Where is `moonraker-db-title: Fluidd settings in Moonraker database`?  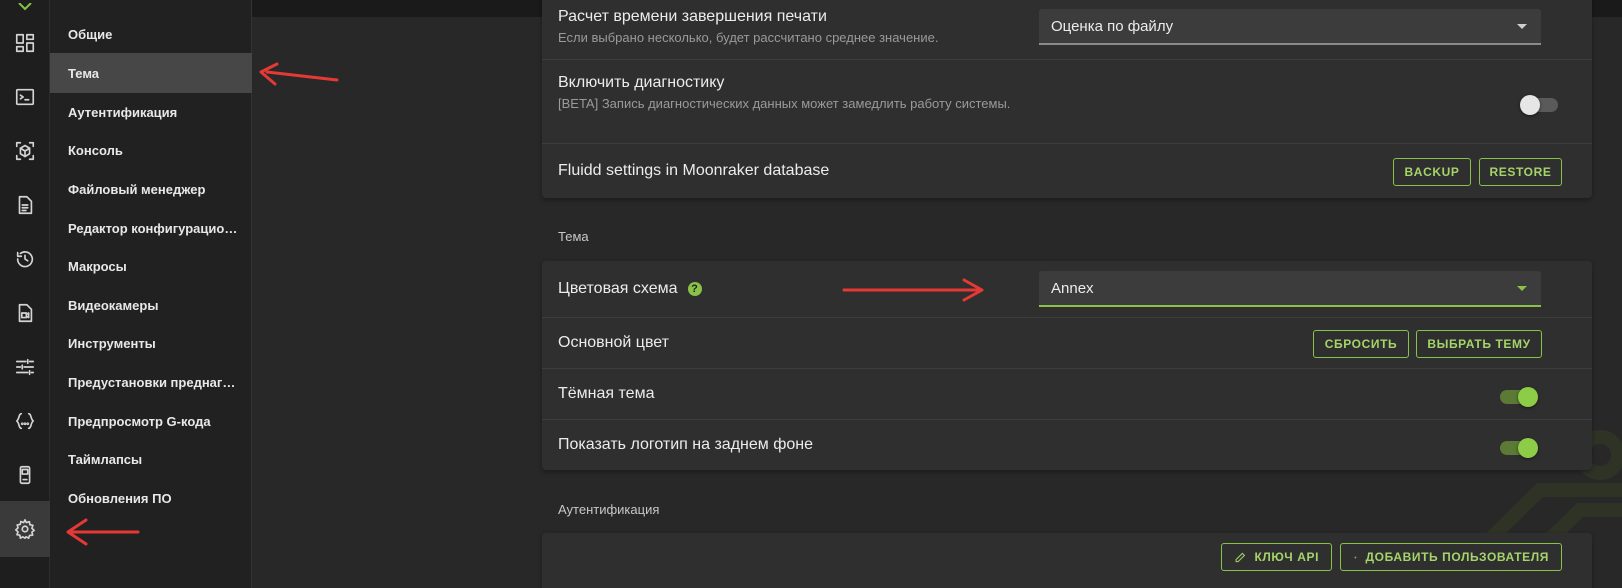
moonraker-db-title: Fluidd settings in Moonraker database is located at coordinates (694, 170).